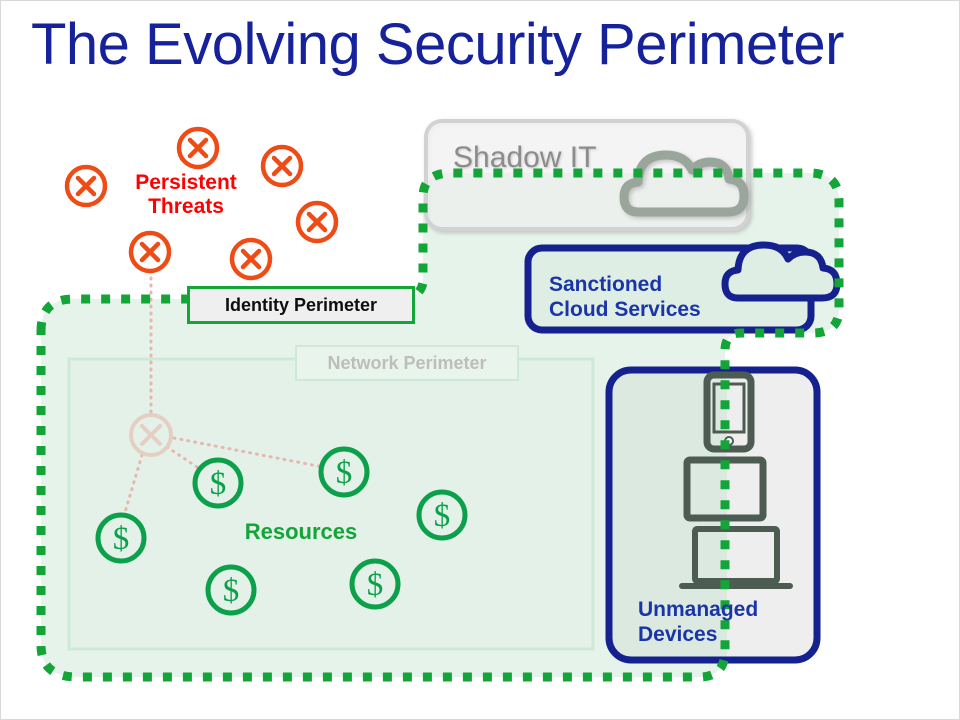  I want to click on persistent-threats-label: Persistent Threats, so click(186, 195).